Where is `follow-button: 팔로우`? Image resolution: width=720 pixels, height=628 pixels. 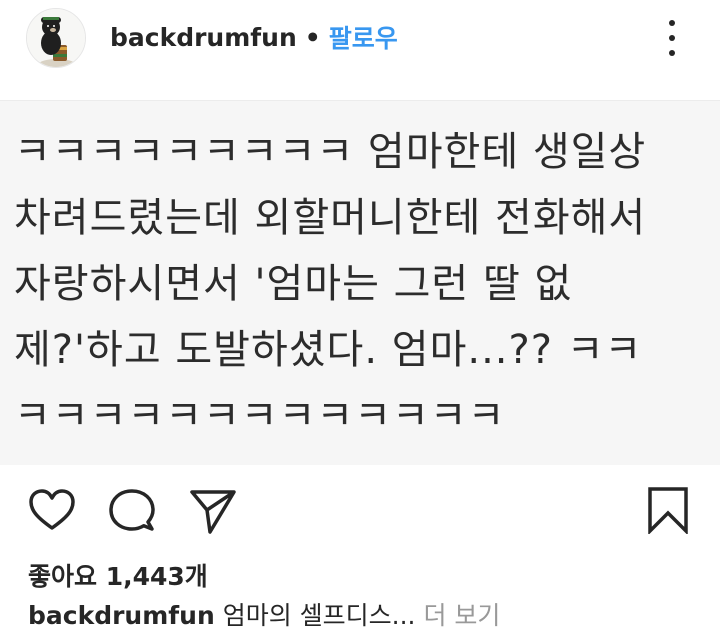 follow-button: 팔로우 is located at coordinates (363, 37).